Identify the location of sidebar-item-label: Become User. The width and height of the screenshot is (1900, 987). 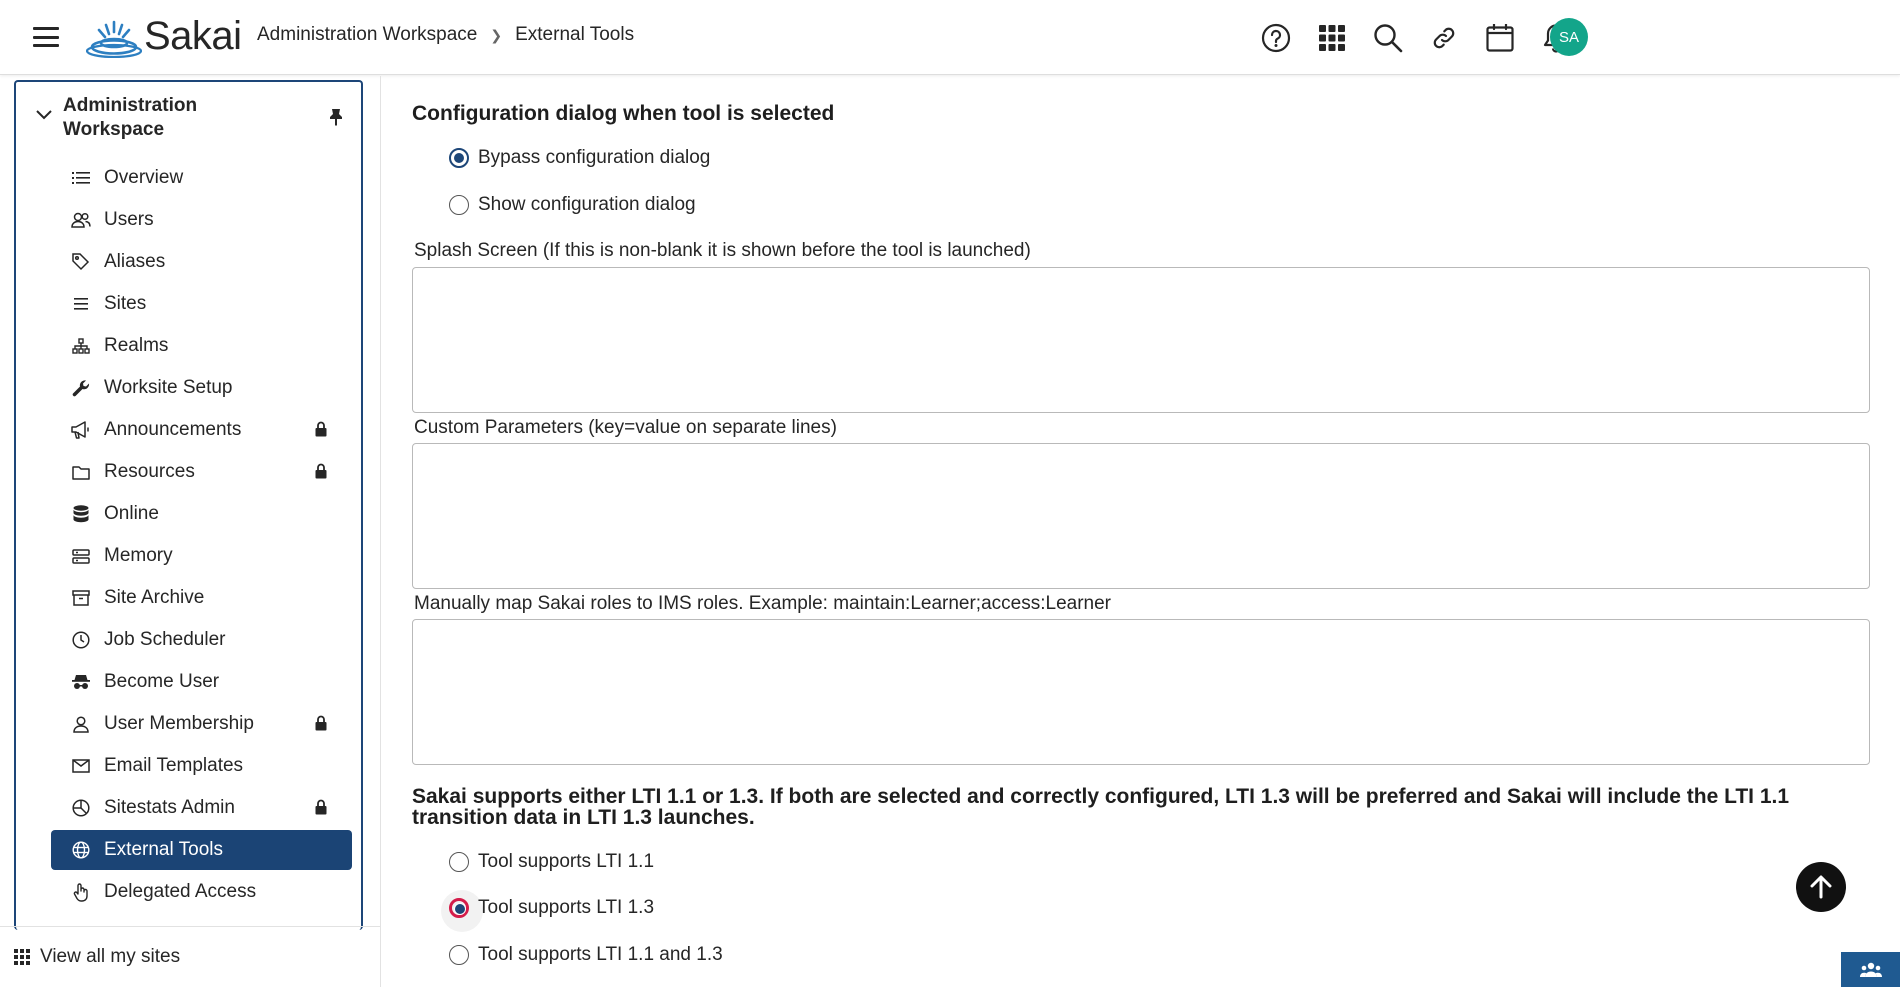
(162, 681).